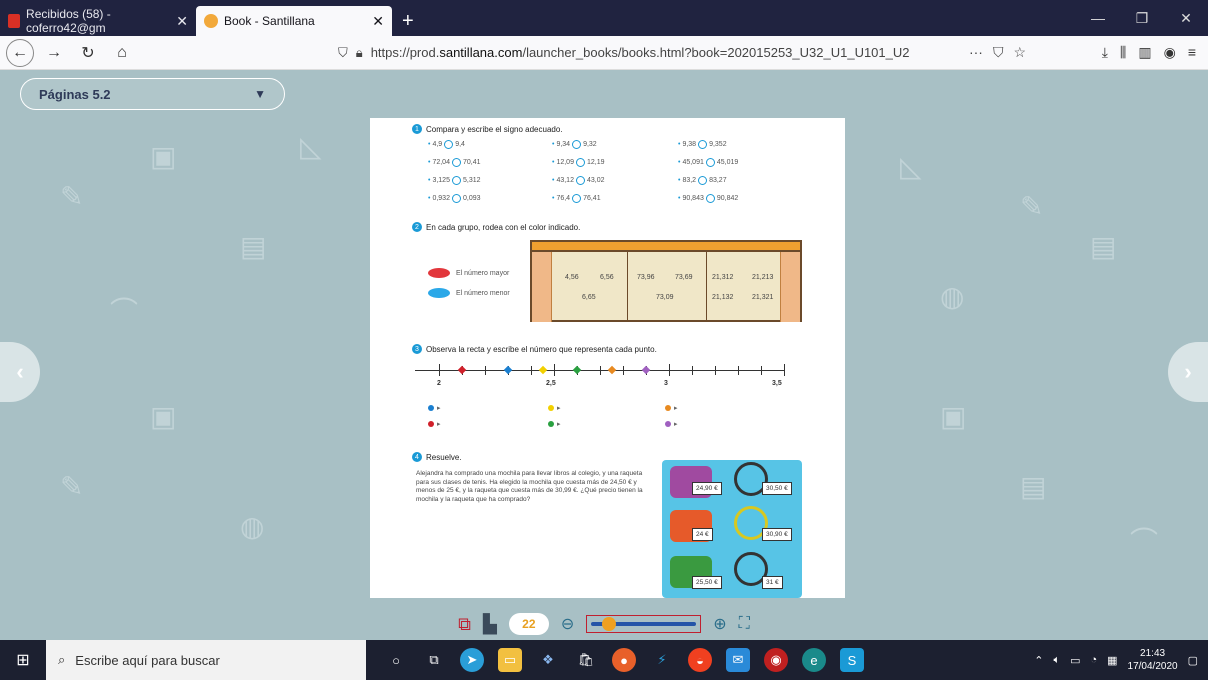 Image resolution: width=1208 pixels, height=680 pixels. I want to click on number-cell: 21,213, so click(762, 277).